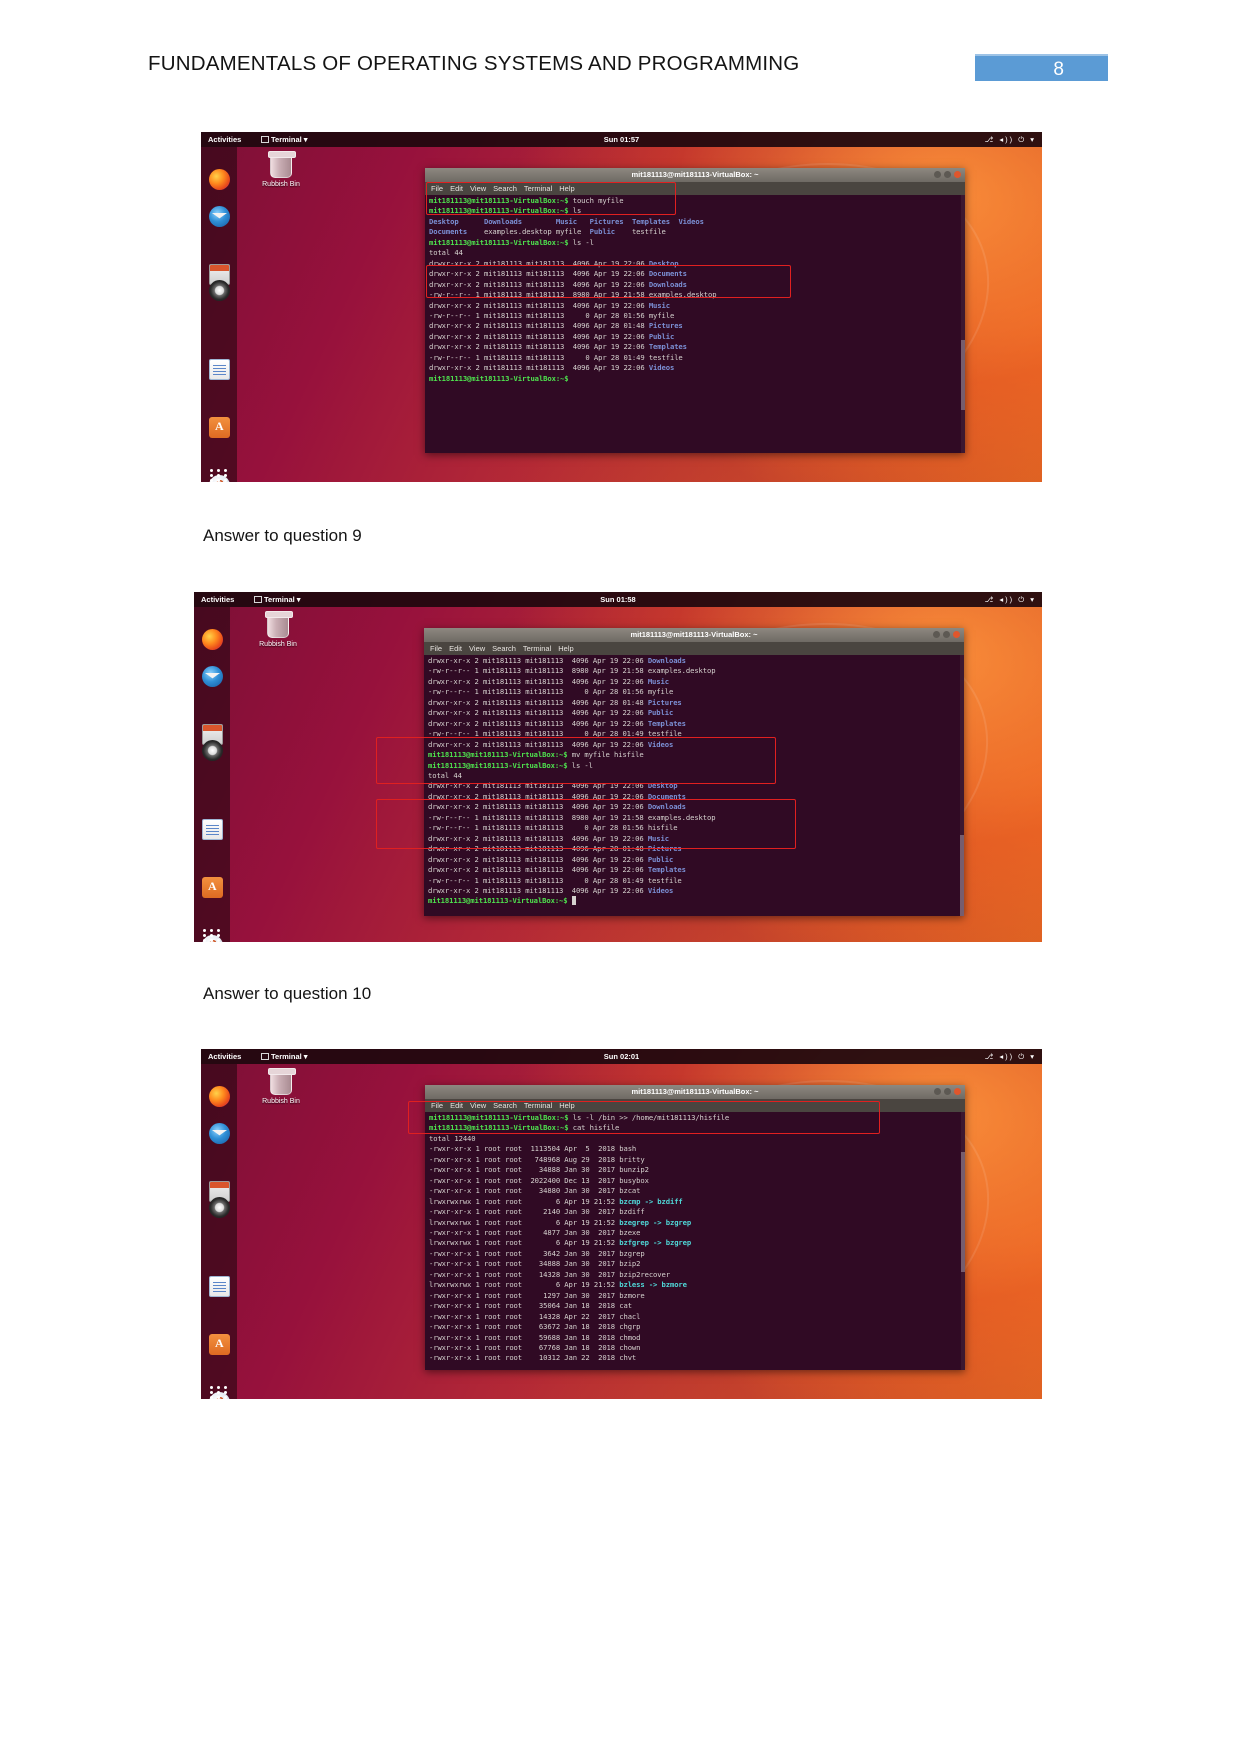  I want to click on gnome-top-bar: Activities Terminal ▾ Sun 02:01 ⎇ ◂)) ⏻ ▾, so click(621, 1056).